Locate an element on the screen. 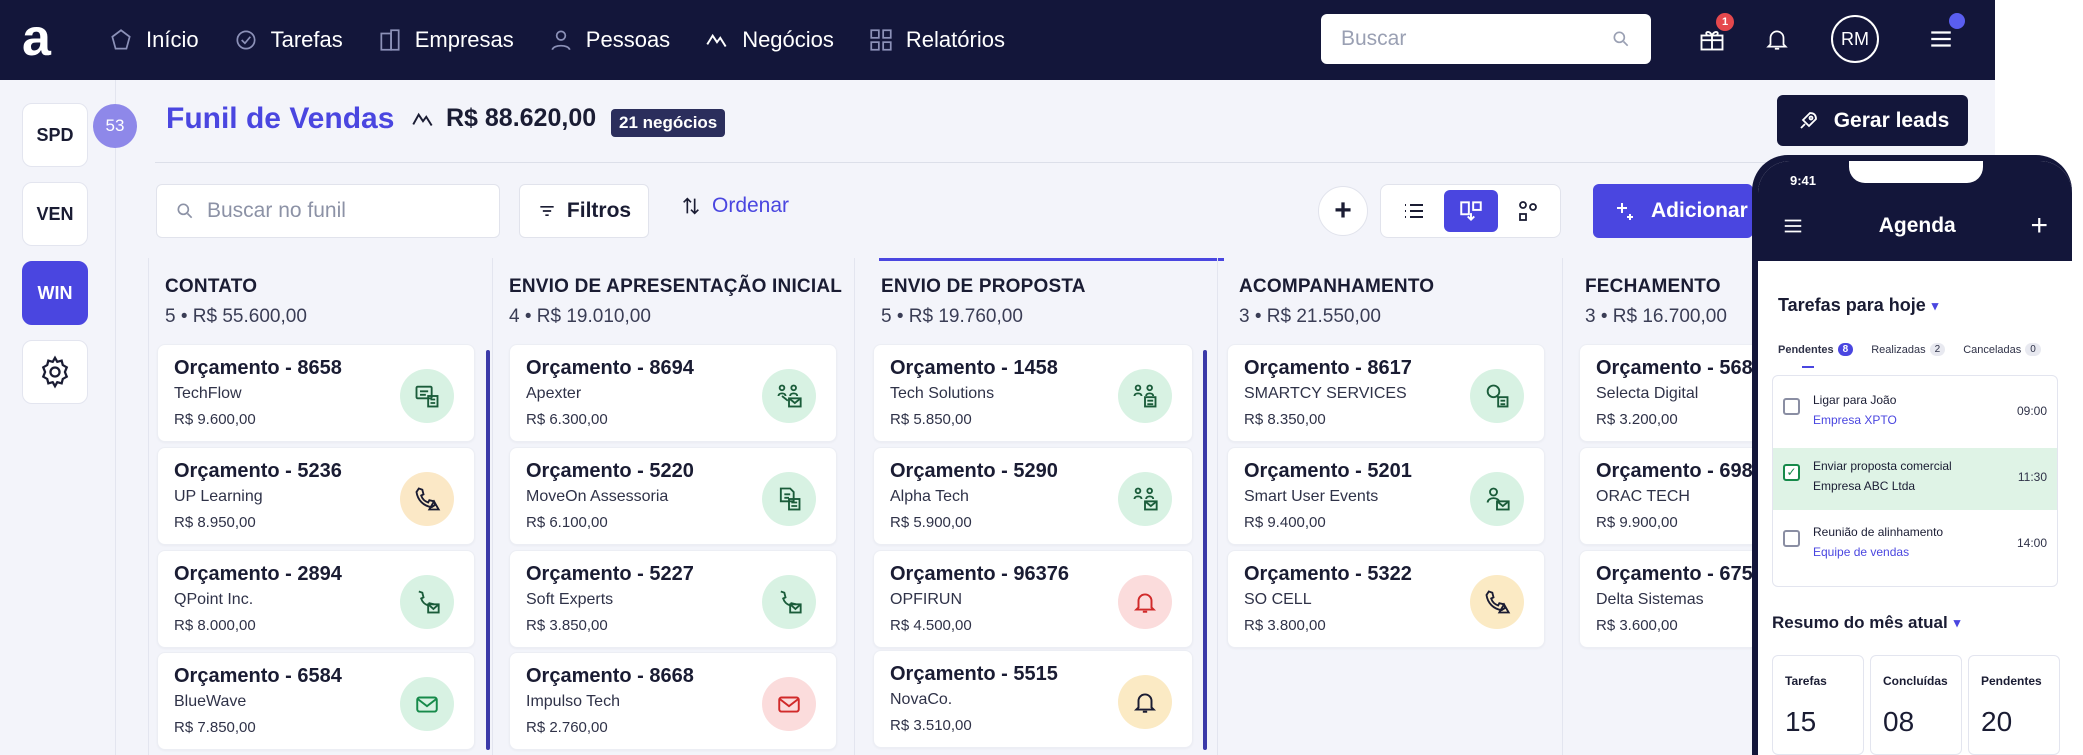 Image resolution: width=2083 pixels, height=755 pixels. add-icon: + is located at coordinates (2039, 226).